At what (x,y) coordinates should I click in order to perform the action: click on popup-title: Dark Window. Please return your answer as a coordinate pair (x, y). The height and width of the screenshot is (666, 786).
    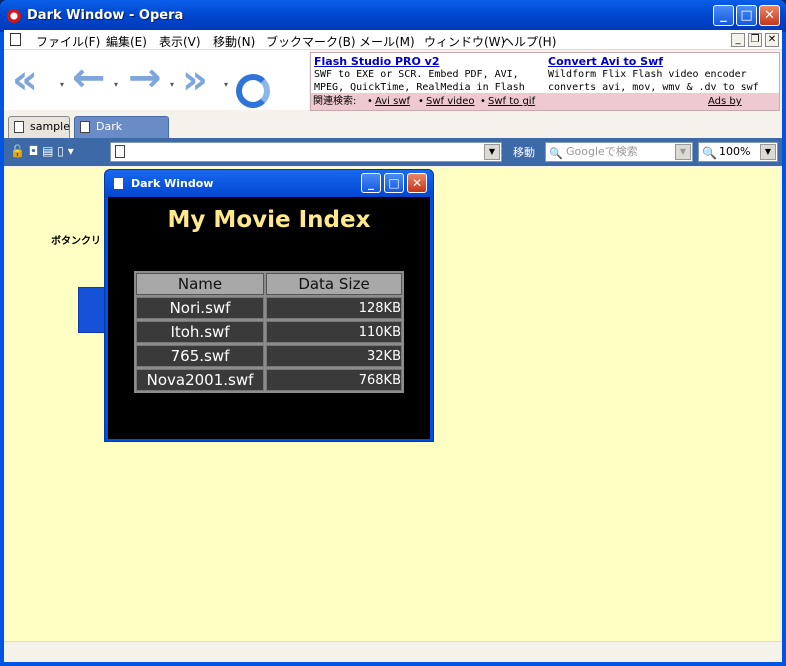
    Looking at the image, I should click on (172, 183).